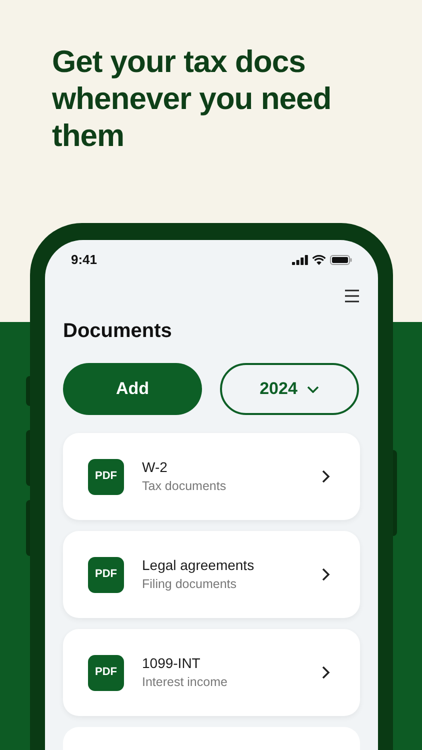 This screenshot has height=750, width=422. Describe the element at coordinates (132, 389) in the screenshot. I see `add-button: Add` at that location.